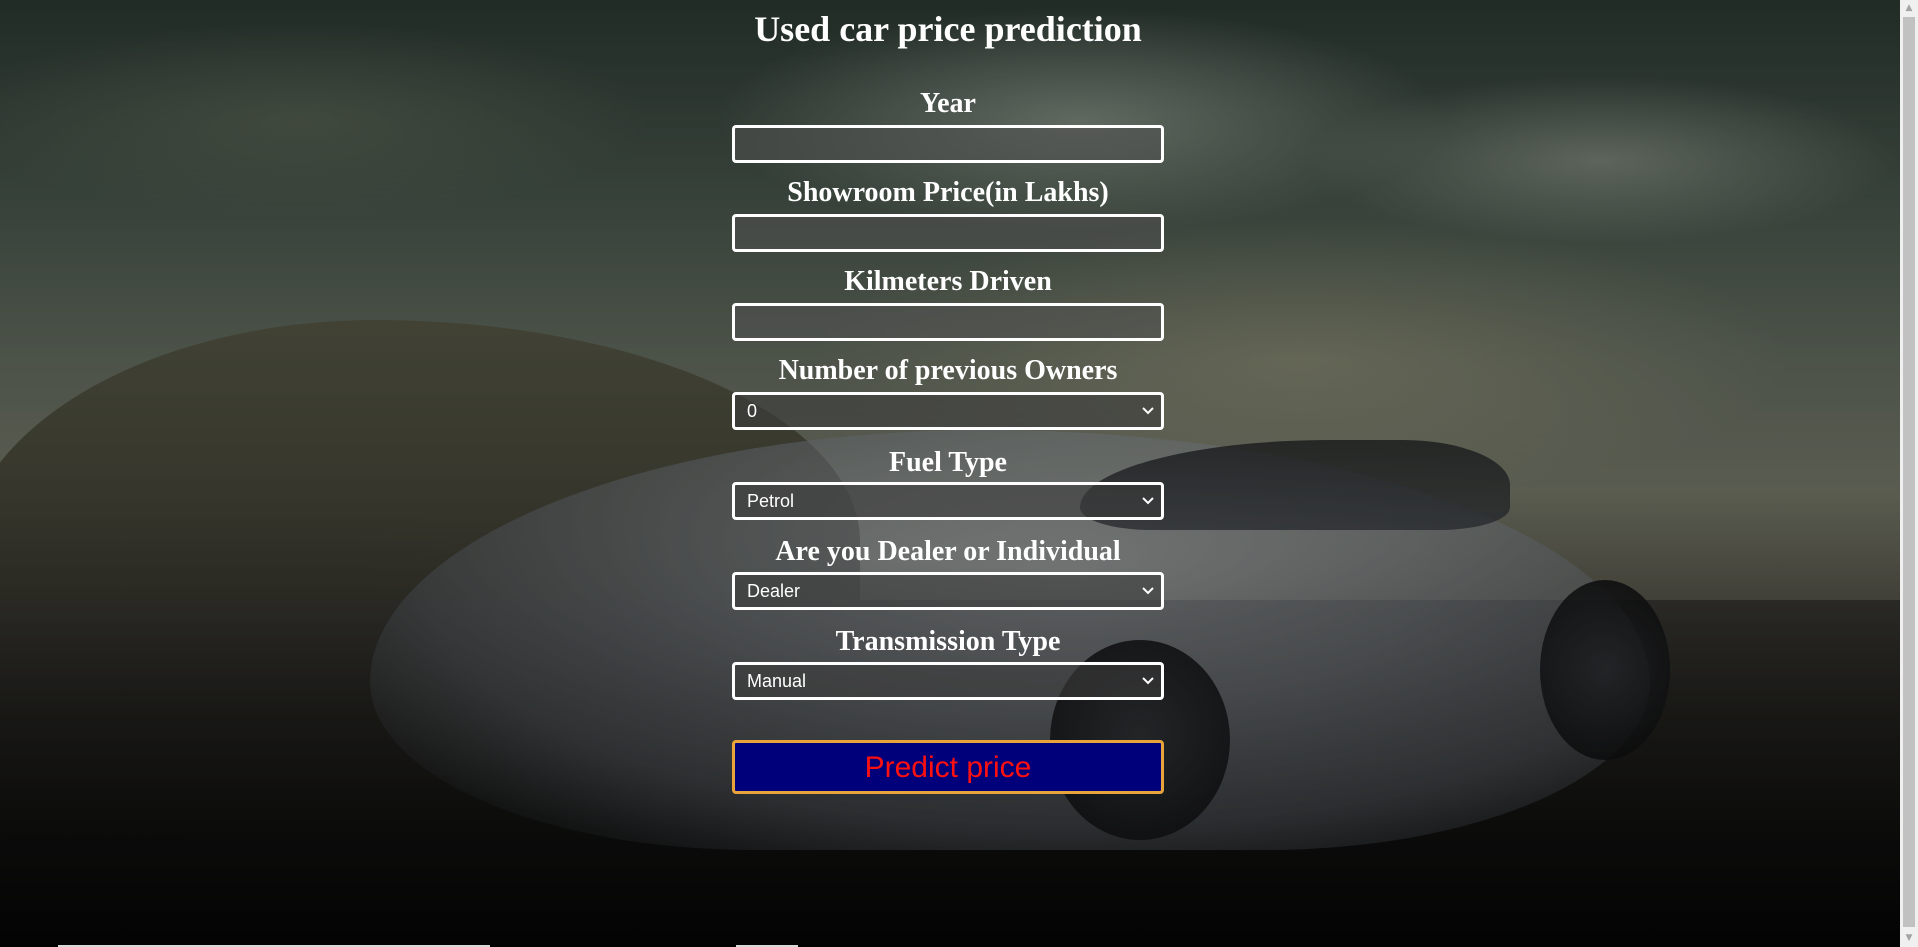  I want to click on fuel-type-label: Fuel Type, so click(948, 462).